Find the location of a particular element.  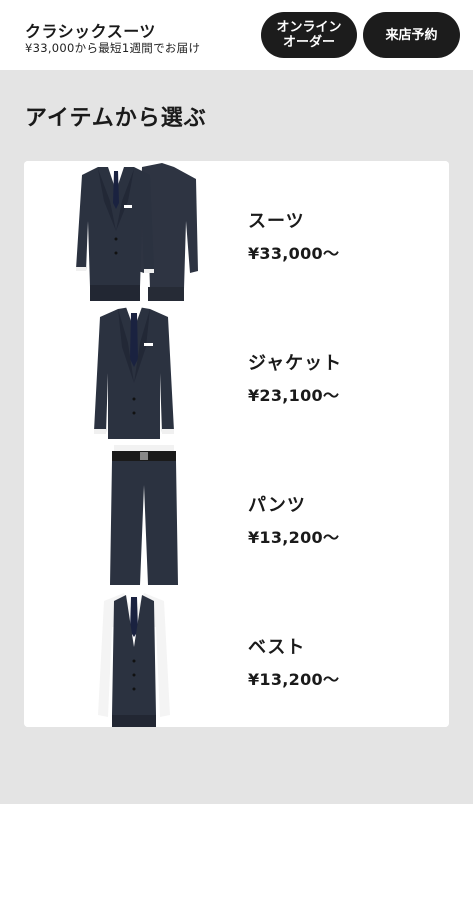

item-name: スーツ is located at coordinates (276, 221).